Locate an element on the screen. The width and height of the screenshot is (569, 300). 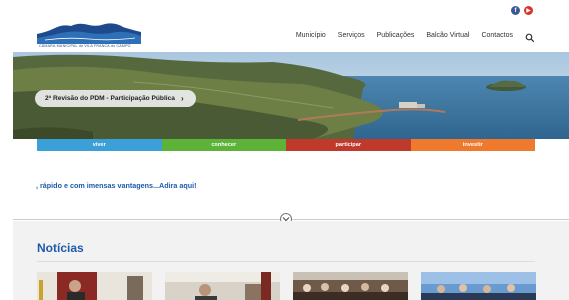
tab-conhecer: conhecer is located at coordinates (223, 145).